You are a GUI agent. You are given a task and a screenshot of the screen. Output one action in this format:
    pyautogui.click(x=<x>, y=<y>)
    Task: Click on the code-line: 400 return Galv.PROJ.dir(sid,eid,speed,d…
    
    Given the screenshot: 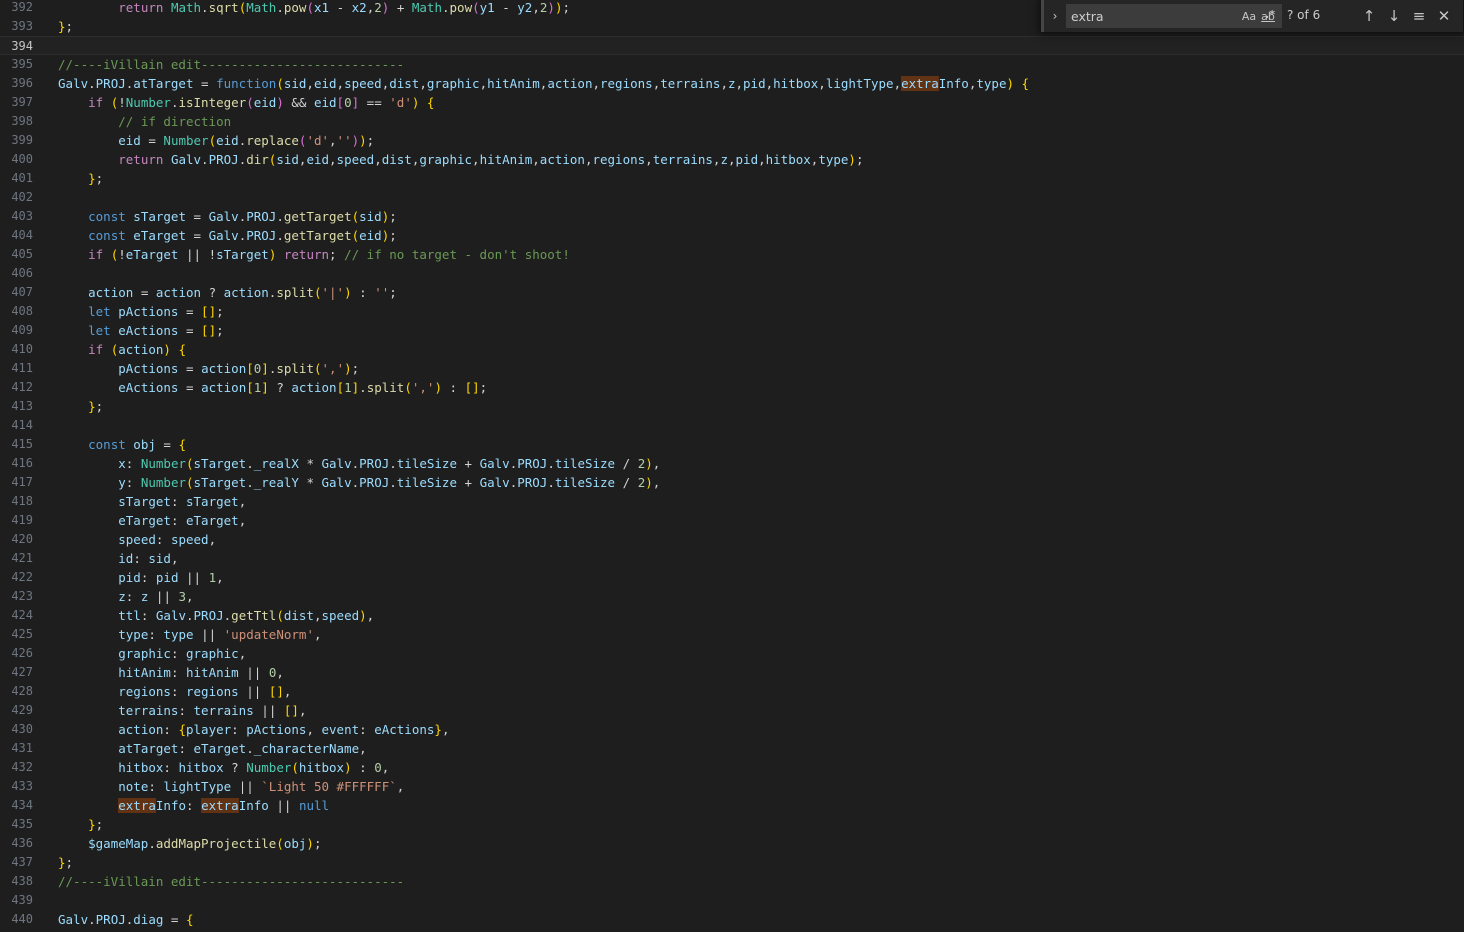 What is the action you would take?
    pyautogui.click(x=732, y=159)
    